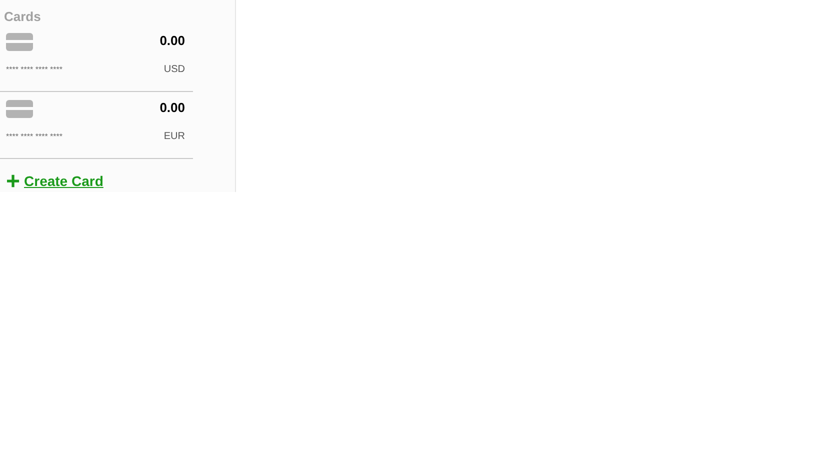 The image size is (819, 460). What do you see at coordinates (174, 137) in the screenshot?
I see `card-currency: EUR` at bounding box center [174, 137].